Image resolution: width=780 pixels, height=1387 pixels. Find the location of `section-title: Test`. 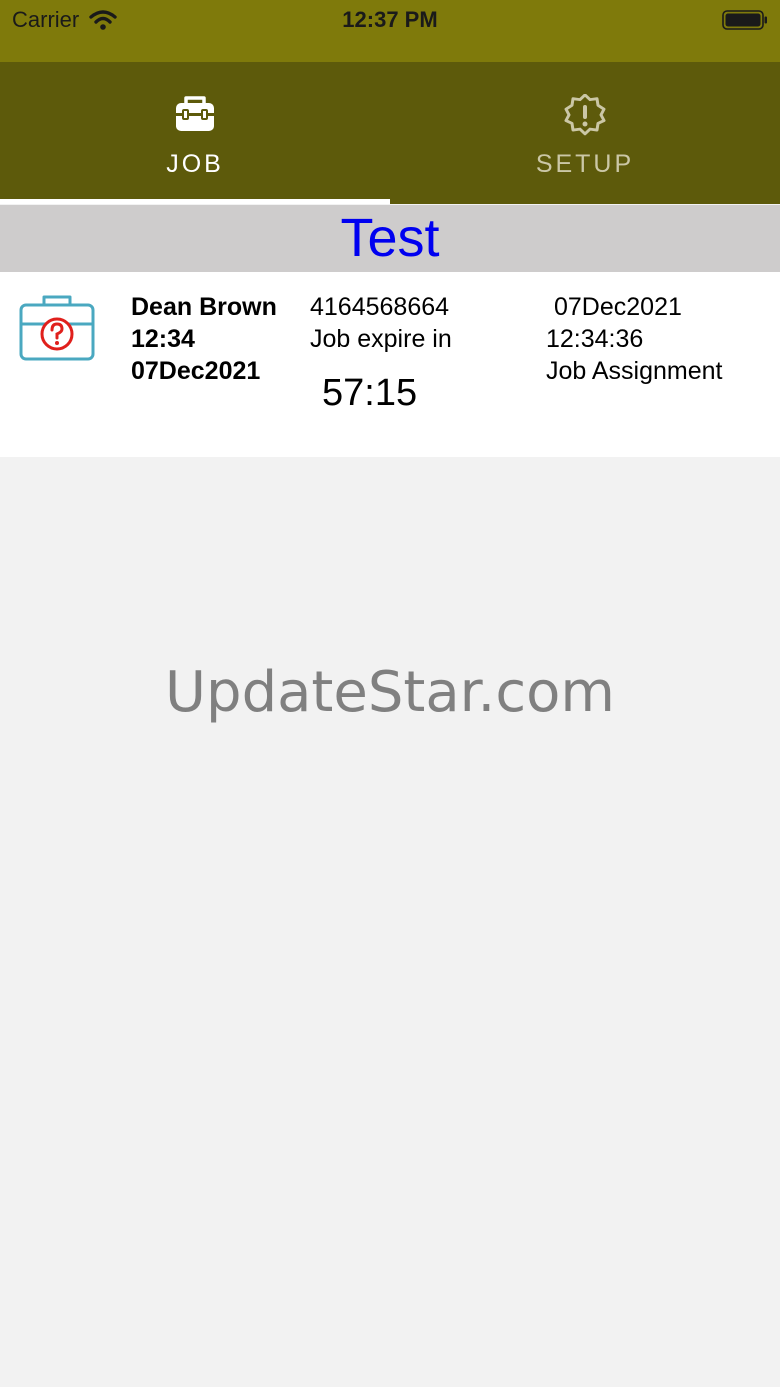

section-title: Test is located at coordinates (390, 238).